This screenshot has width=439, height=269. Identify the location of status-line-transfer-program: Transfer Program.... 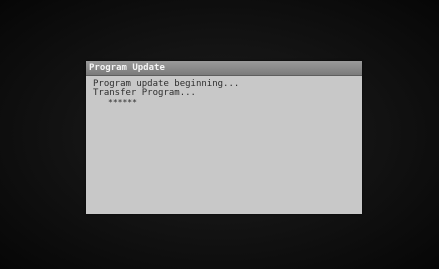
(144, 93).